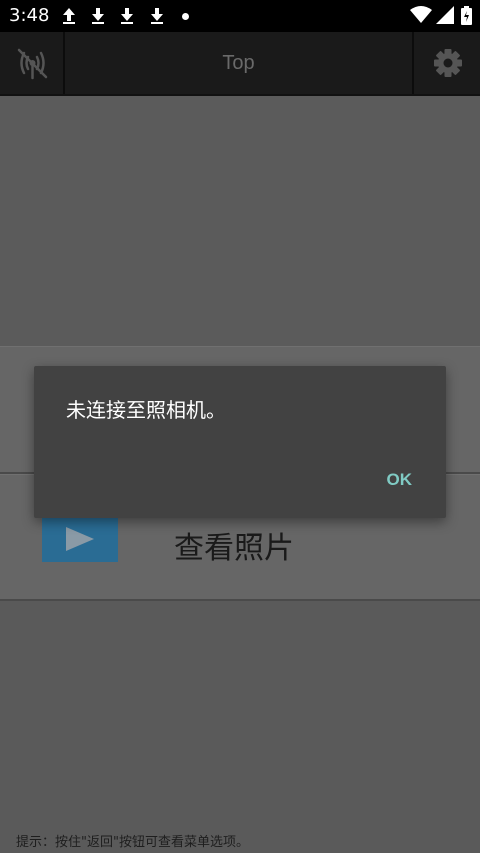 This screenshot has width=480, height=853. I want to click on page-title: Top, so click(238, 63).